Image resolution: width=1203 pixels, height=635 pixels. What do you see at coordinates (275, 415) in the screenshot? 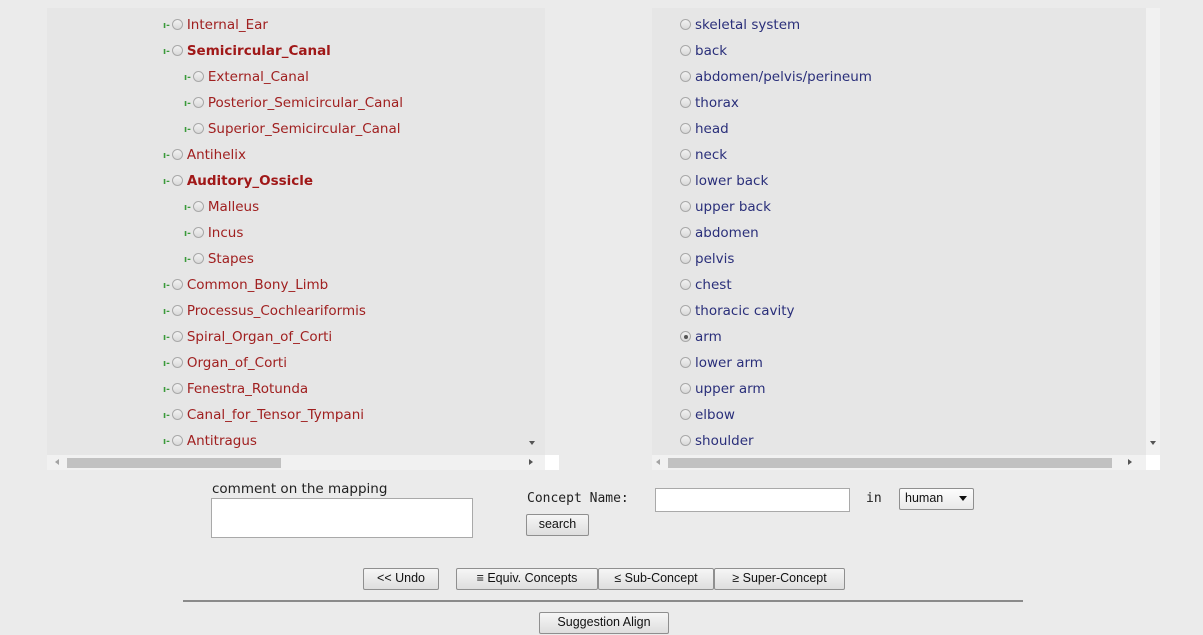
I see `tree-item-label: Canal_for_Tensor_Tympani` at bounding box center [275, 415].